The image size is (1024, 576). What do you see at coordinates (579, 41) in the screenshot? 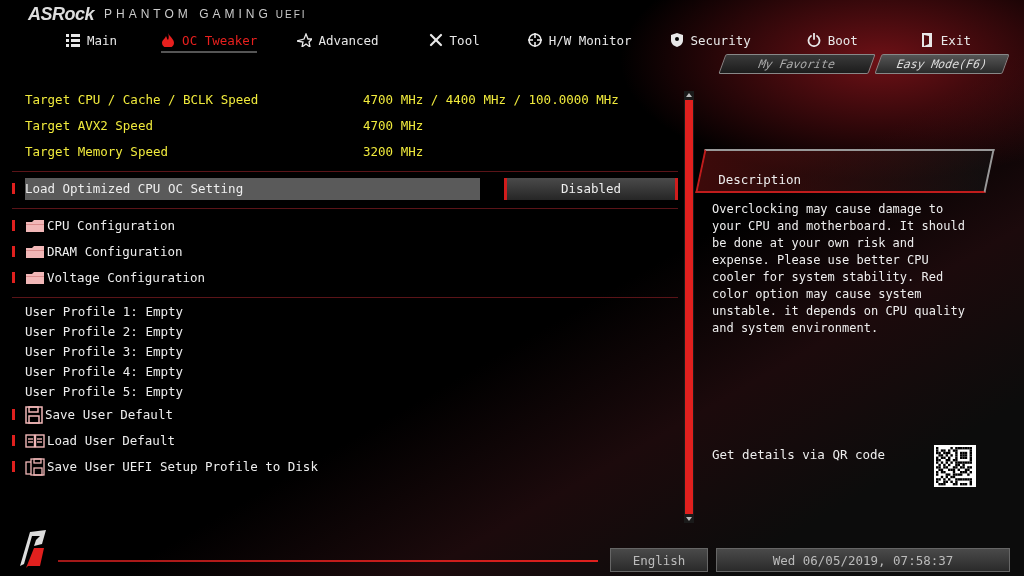
I see `menu-tab: H/W Monitor` at bounding box center [579, 41].